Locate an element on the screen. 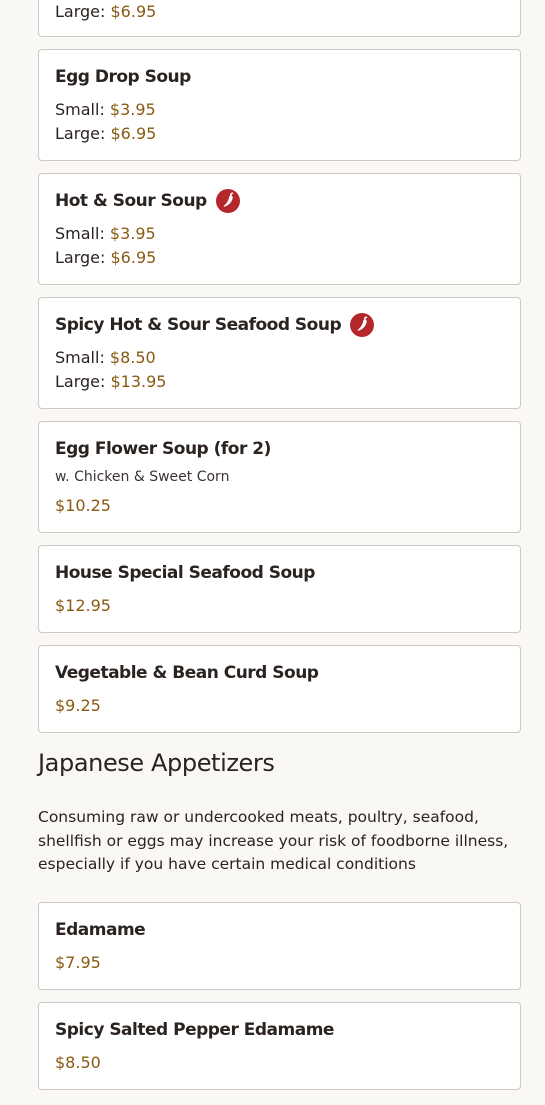 Image resolution: width=545 pixels, height=1105 pixels. price: $10.25 is located at coordinates (83, 505).